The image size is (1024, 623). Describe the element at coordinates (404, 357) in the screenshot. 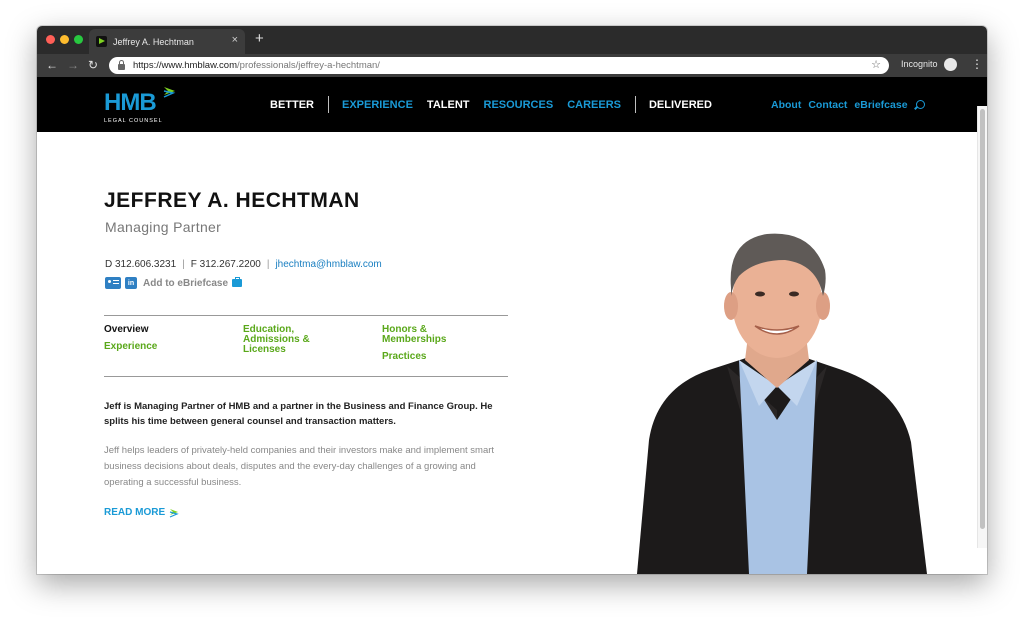

I see `tab-practices: Practices` at that location.